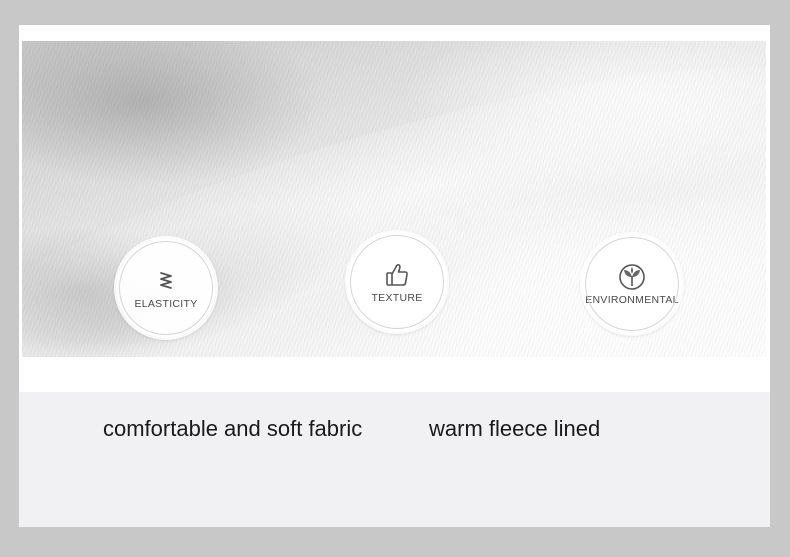 This screenshot has height=557, width=790. Describe the element at coordinates (397, 298) in the screenshot. I see `feature-label: TEXTURE` at that location.